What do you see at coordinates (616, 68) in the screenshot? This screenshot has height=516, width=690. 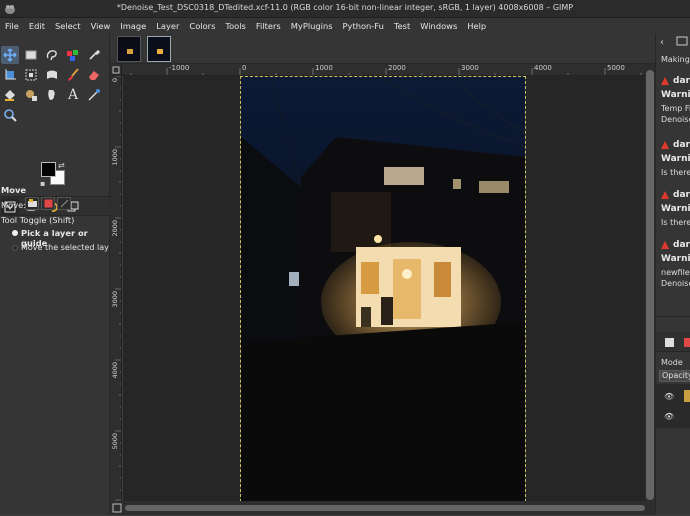 I see `ruler-label: 5000` at bounding box center [616, 68].